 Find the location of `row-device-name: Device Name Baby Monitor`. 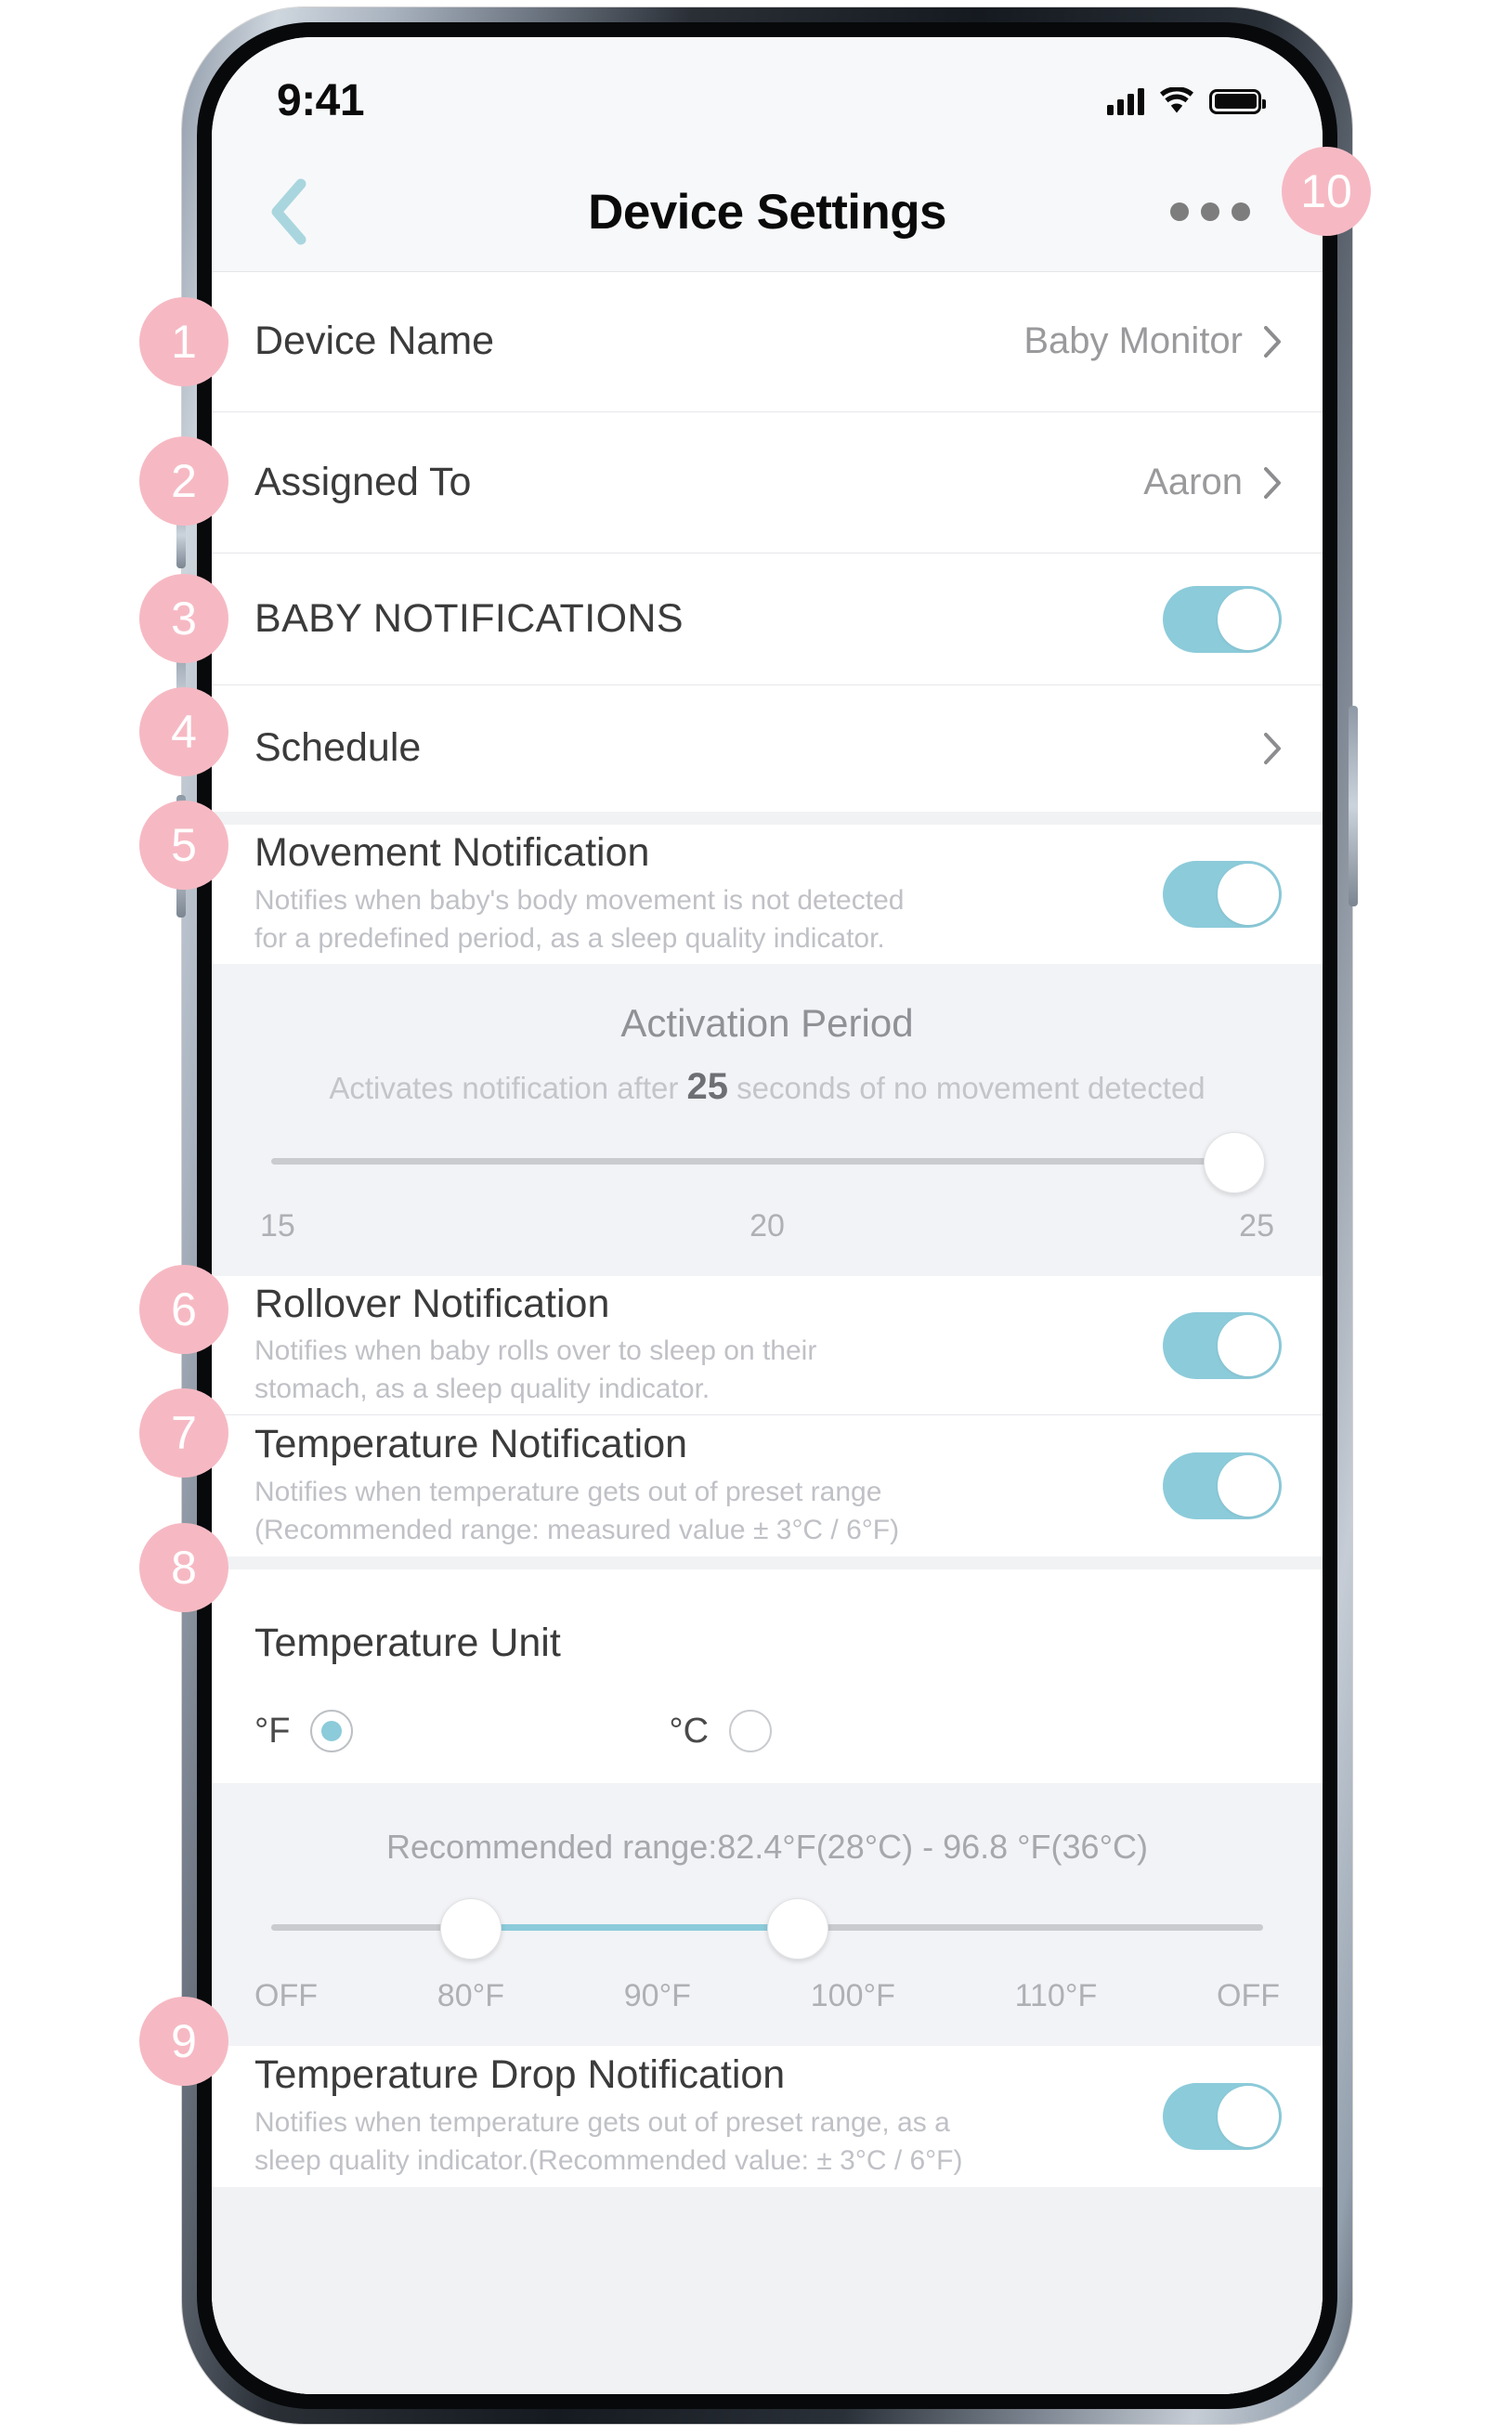

row-device-name: Device Name Baby Monitor is located at coordinates (767, 341).